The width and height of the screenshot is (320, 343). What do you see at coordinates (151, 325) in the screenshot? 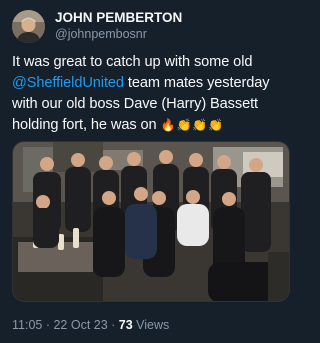
I see `views-label: Views` at bounding box center [151, 325].